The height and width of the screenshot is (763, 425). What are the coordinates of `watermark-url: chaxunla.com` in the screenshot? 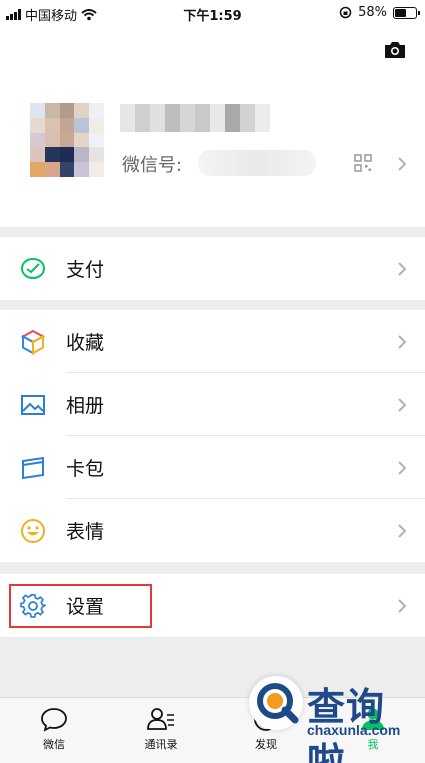 It's located at (354, 730).